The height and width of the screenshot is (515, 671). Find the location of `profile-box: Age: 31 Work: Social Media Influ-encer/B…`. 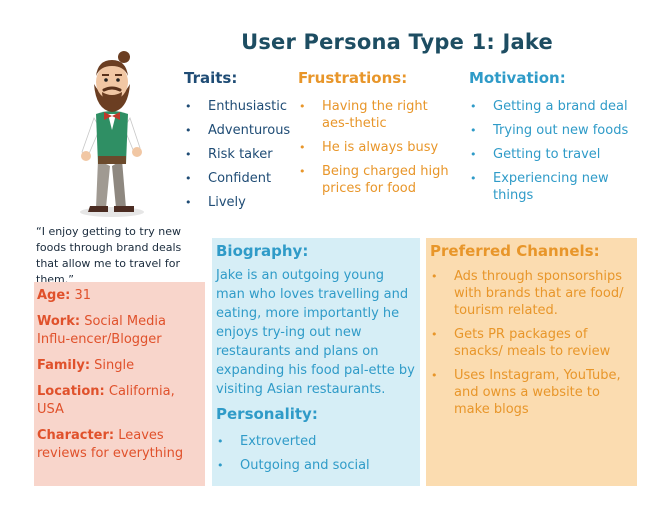

profile-box: Age: 31 Work: Social Media Influ-encer/B… is located at coordinates (119, 384).